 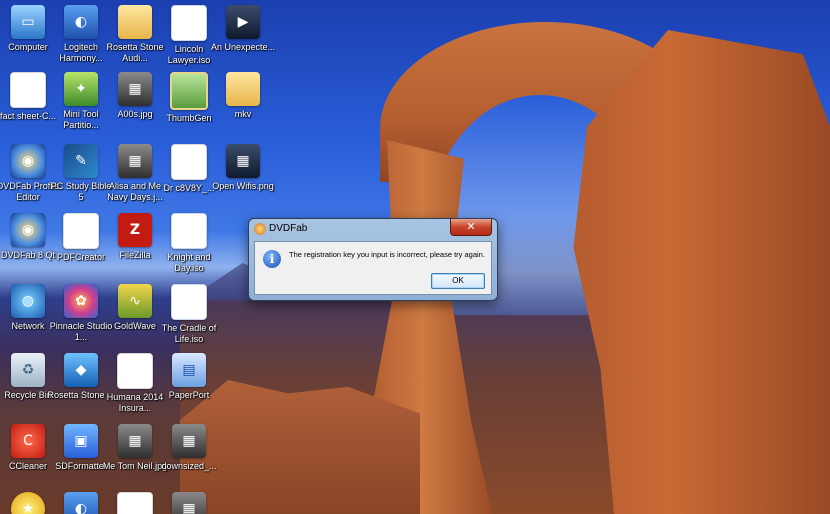 What do you see at coordinates (189, 370) in the screenshot?
I see `paperport-icon: ▤` at bounding box center [189, 370].